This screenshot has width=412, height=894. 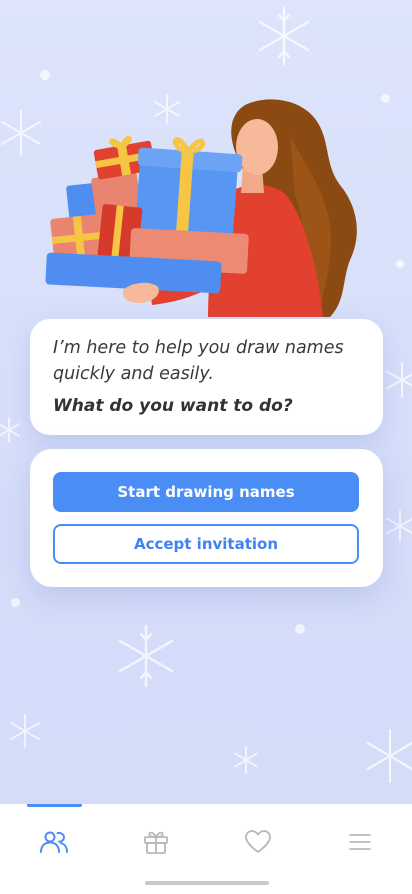 I want to click on accept-invitation-button: Accept invitation, so click(x=206, y=544).